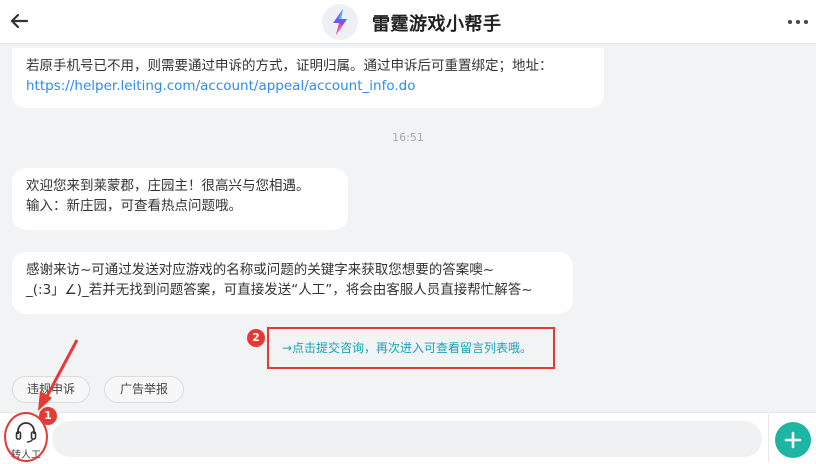 This screenshot has width=816, height=464. I want to click on page-title: 雷霆游戏小帮手, so click(437, 24).